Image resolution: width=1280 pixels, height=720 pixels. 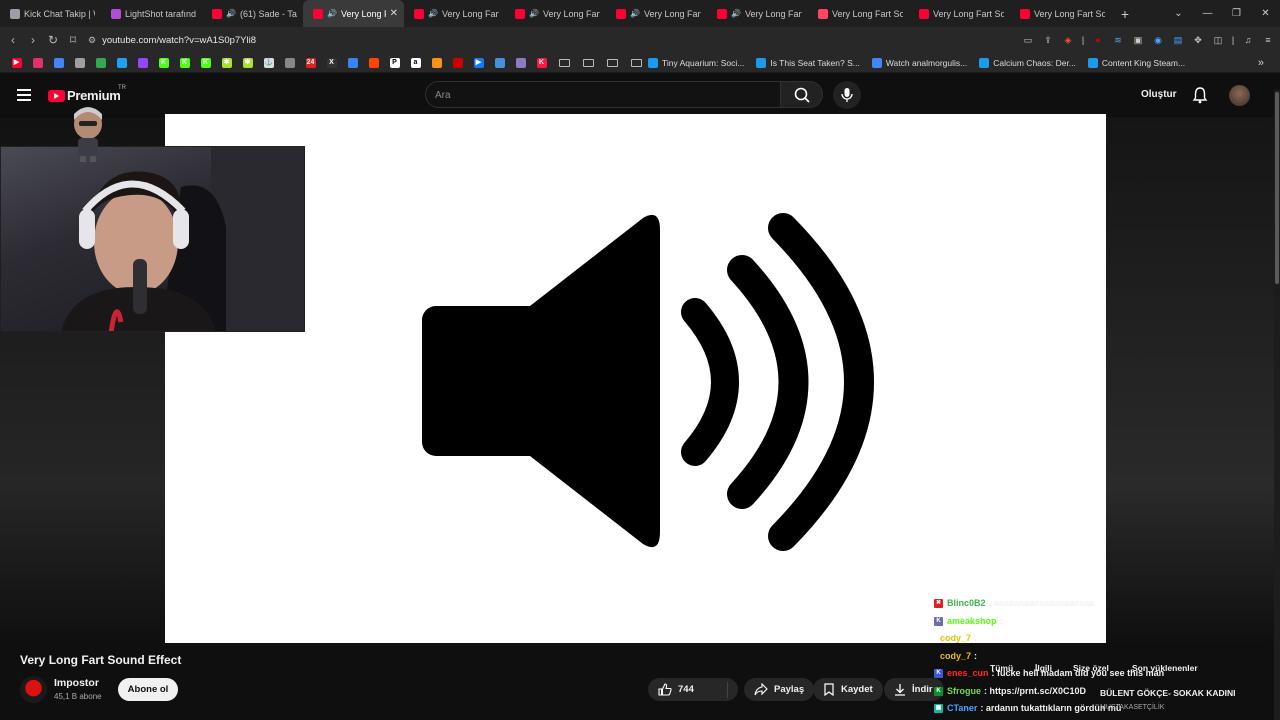 What do you see at coordinates (1236, 13) in the screenshot?
I see `maximize-button: ❐` at bounding box center [1236, 13].